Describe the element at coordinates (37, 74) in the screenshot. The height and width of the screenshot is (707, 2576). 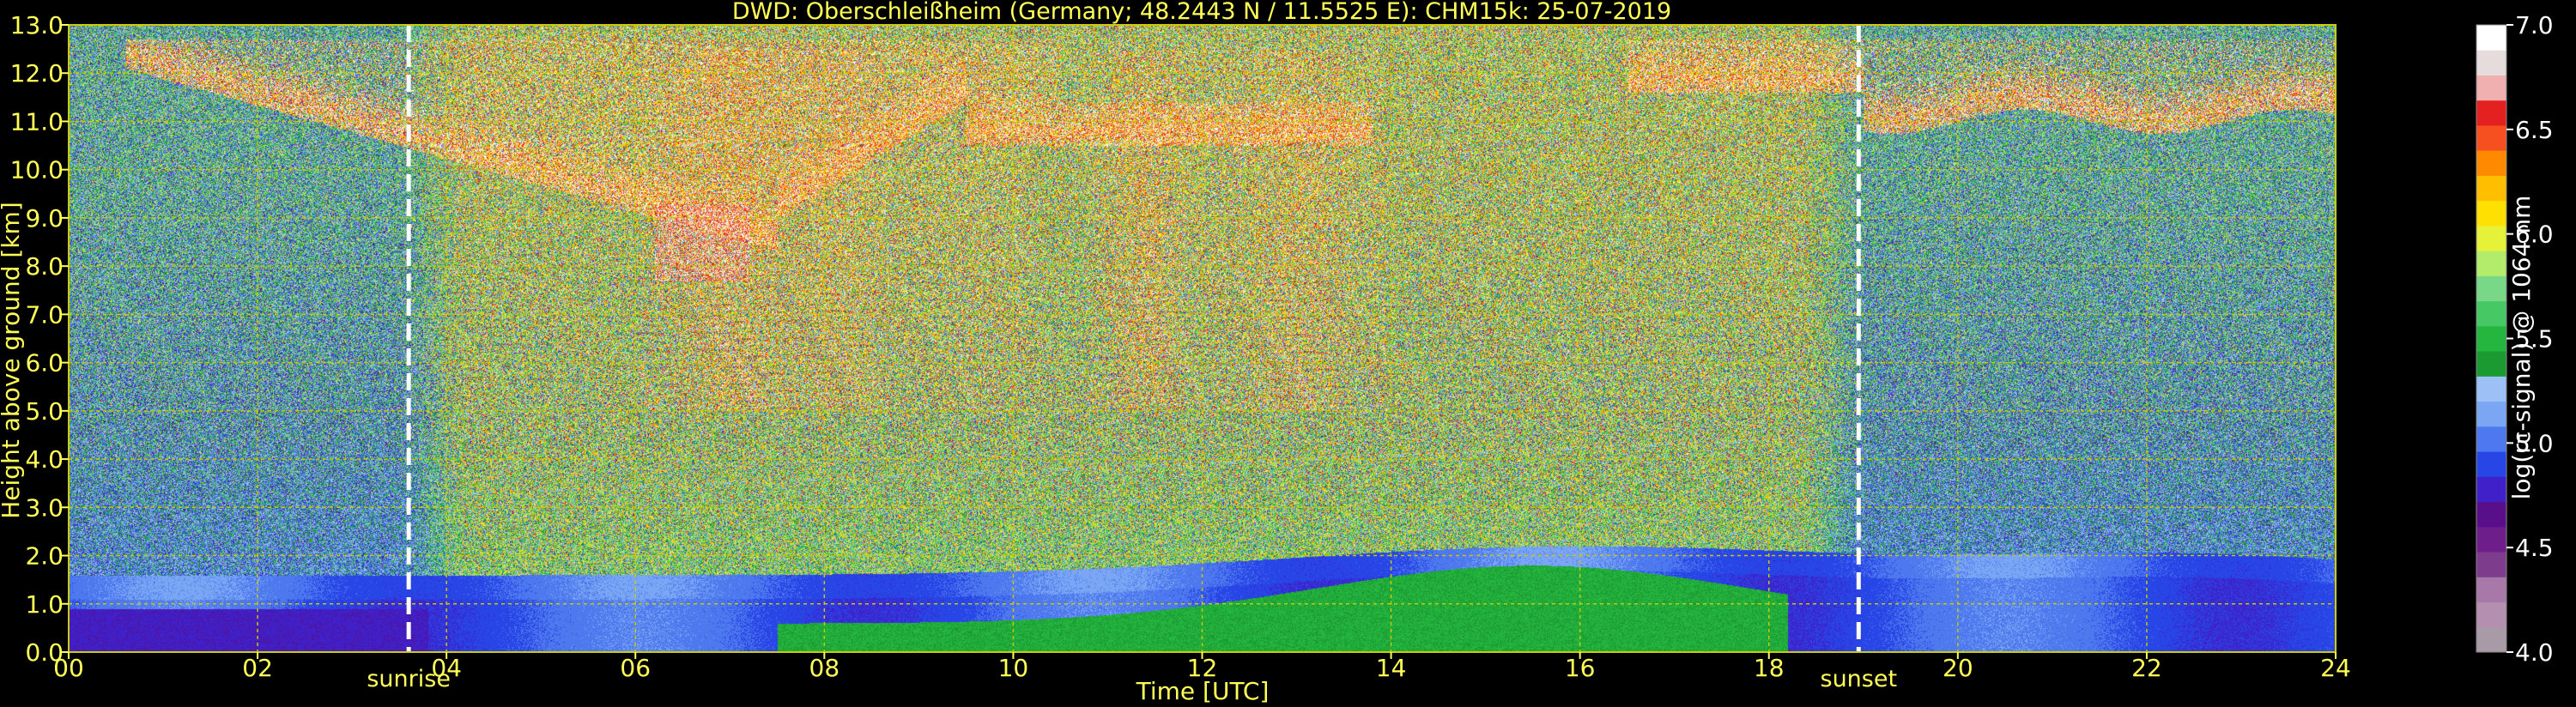
I see `y-tick-label: 12.0` at that location.